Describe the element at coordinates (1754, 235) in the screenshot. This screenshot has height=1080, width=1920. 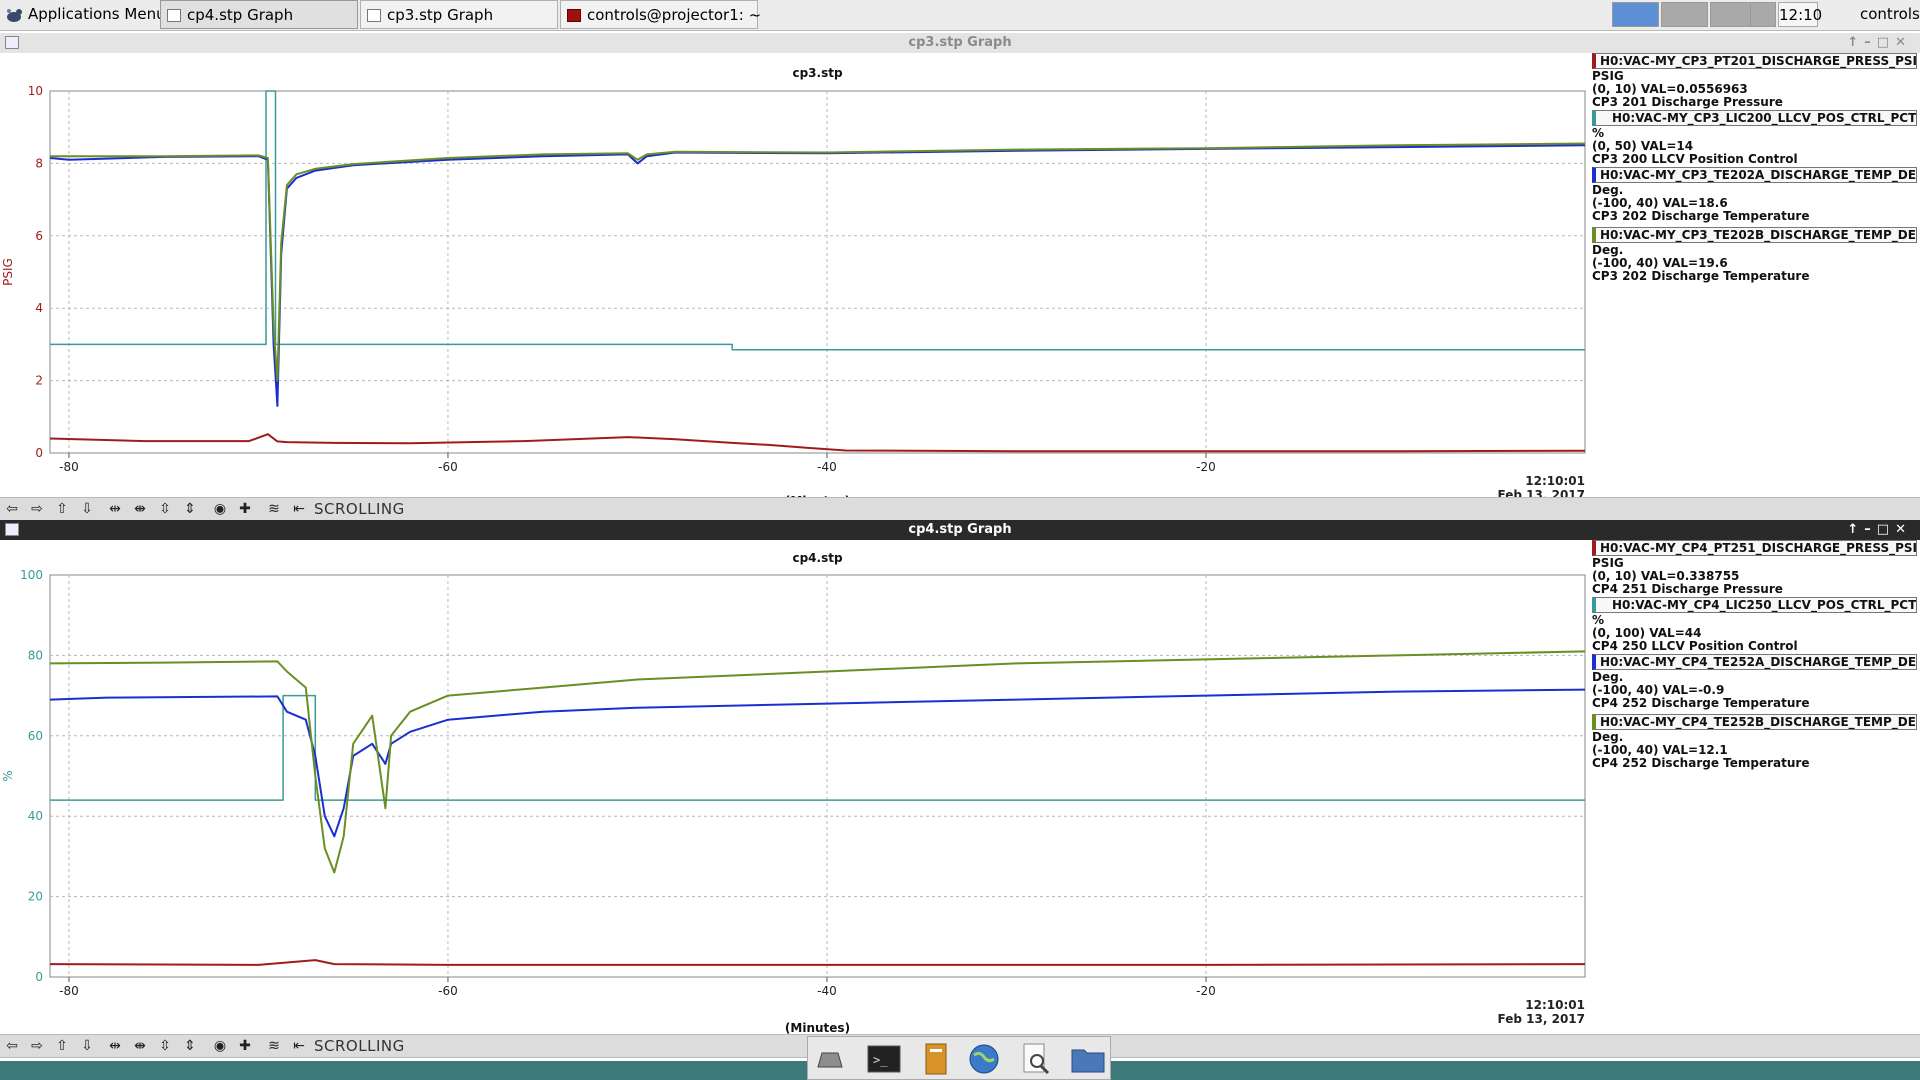
I see `legend-channel-name: H0:VAC-MY_CP3_TE202B_DISCHARGE_TEMP_DEGC` at that location.